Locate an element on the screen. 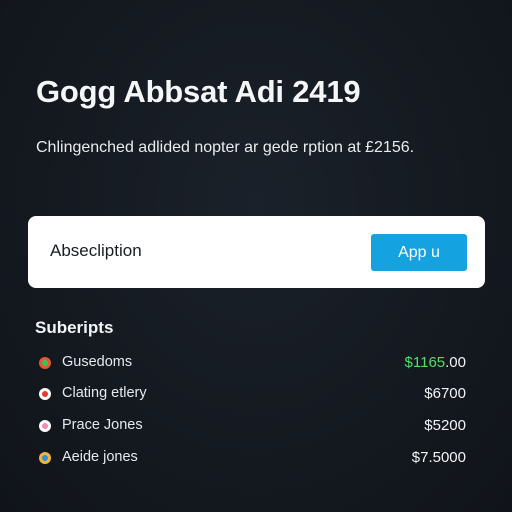 This screenshot has height=512, width=512. amount-rest: $5200 is located at coordinates (445, 425).